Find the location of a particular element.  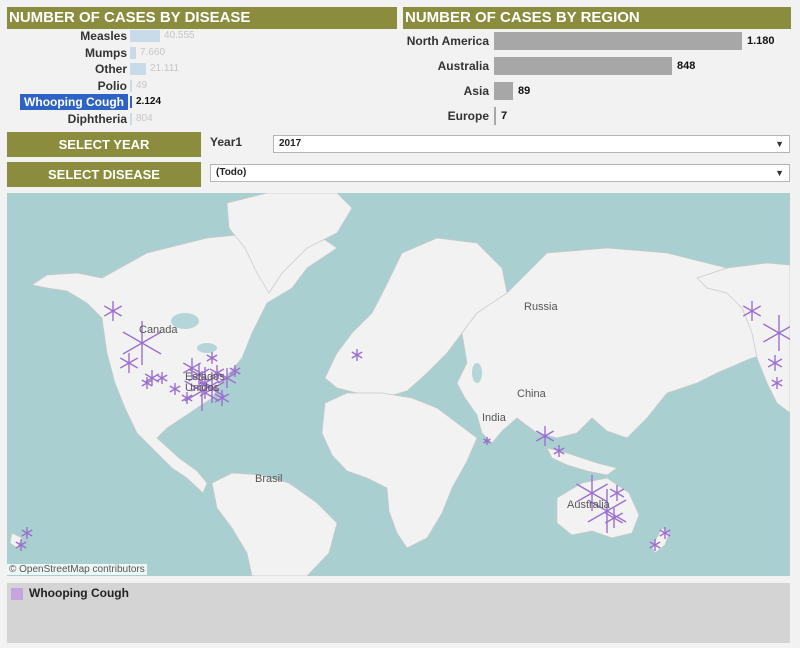

disease-row: Other 21.111 is located at coordinates (202, 69).